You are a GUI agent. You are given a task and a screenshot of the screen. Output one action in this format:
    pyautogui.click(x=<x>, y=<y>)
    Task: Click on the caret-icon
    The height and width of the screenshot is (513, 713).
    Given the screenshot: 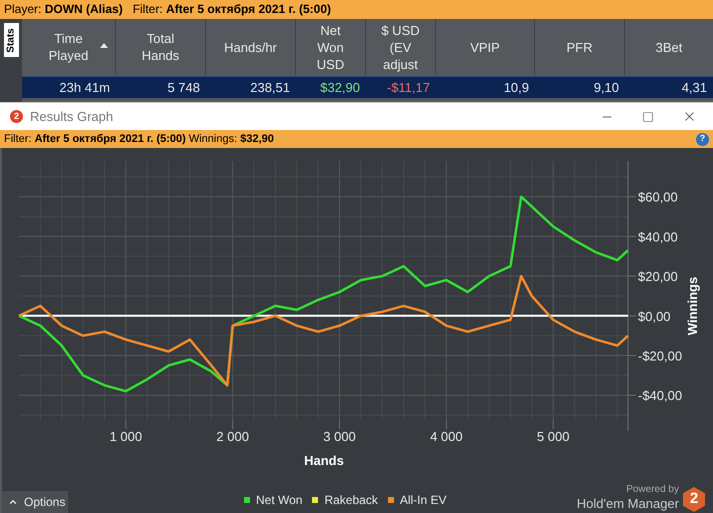 What is the action you would take?
    pyautogui.click(x=13, y=502)
    